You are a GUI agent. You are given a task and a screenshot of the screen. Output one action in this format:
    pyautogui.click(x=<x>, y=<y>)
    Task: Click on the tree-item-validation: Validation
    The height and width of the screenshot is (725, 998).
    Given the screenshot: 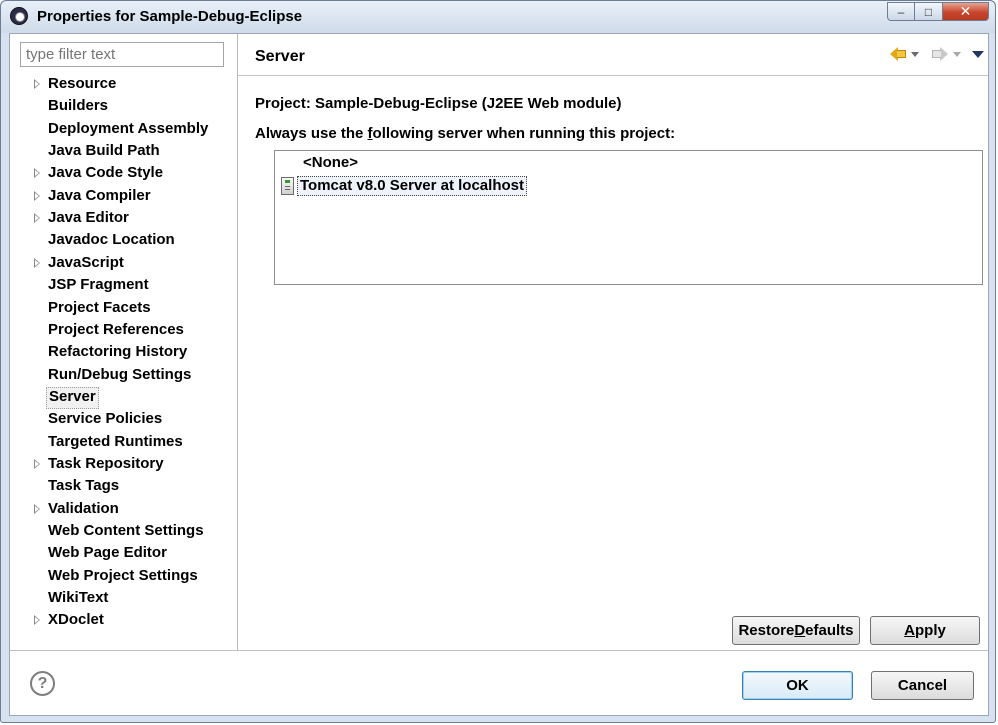 What is the action you would take?
    pyautogui.click(x=76, y=509)
    